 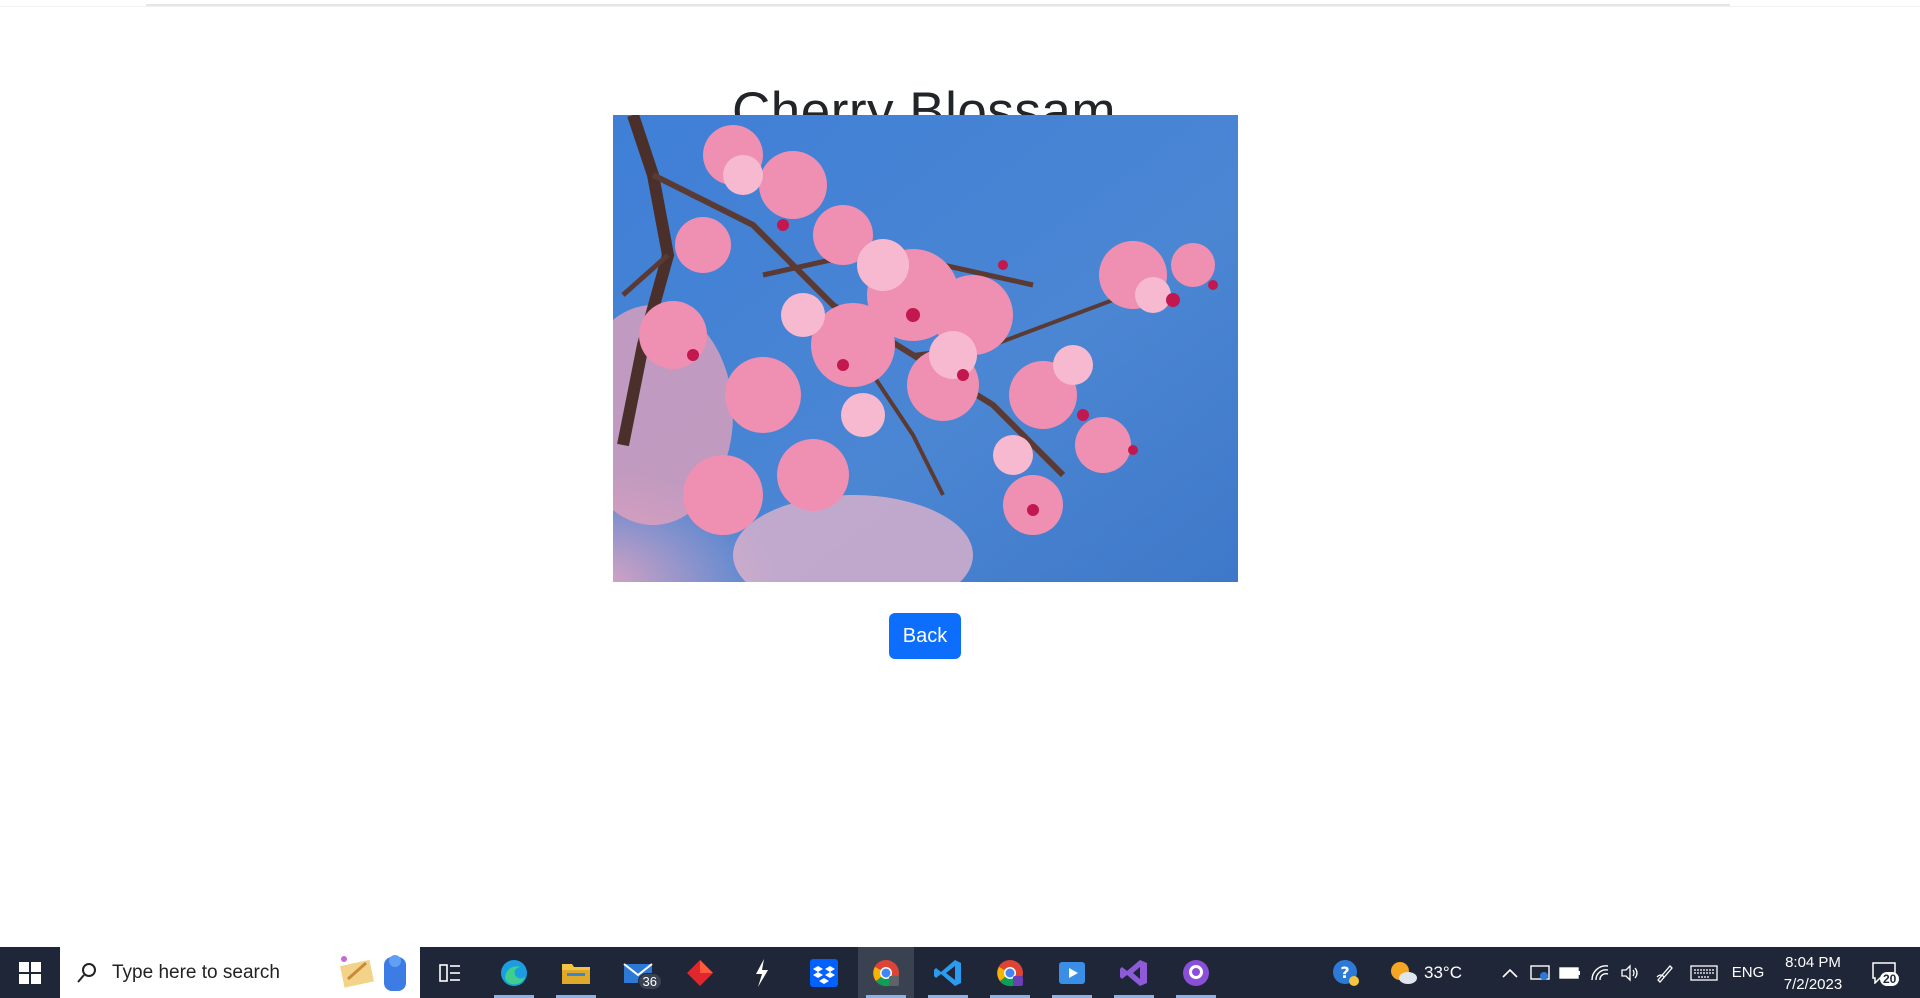 I want to click on chrome-icon, so click(x=886, y=972).